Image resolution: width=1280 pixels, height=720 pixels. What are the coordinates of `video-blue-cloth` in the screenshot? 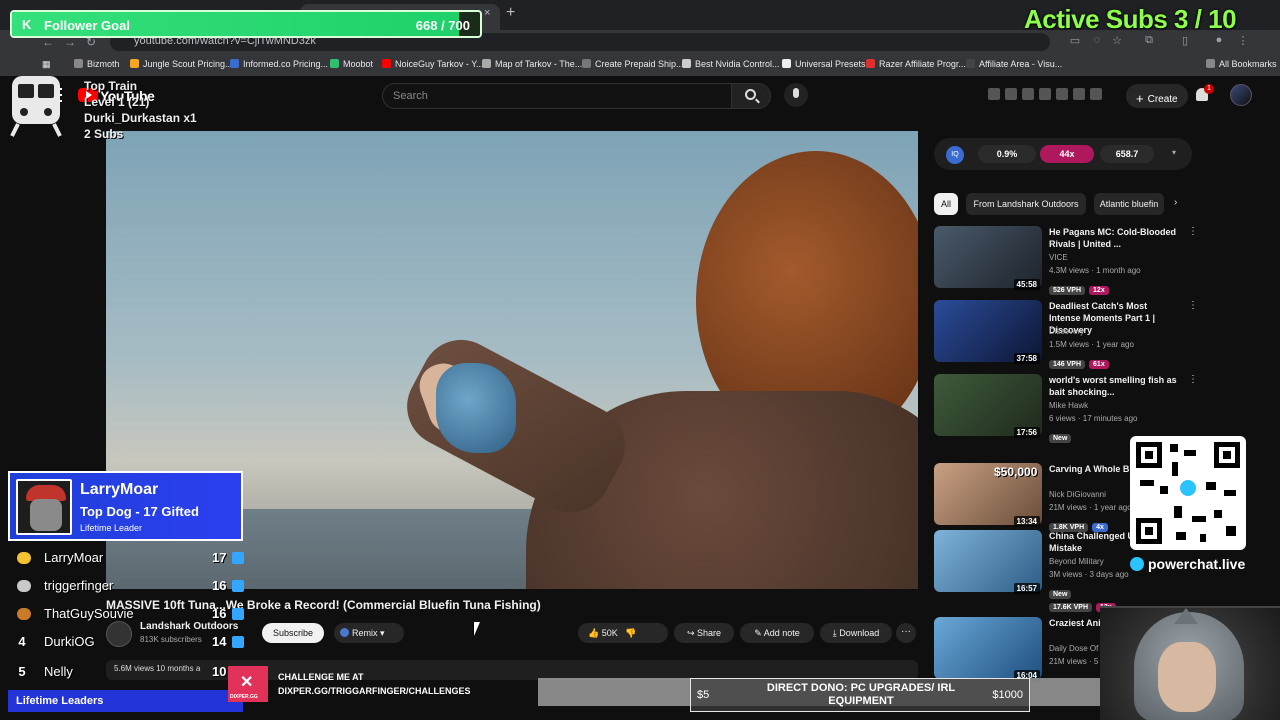 It's located at (476, 408).